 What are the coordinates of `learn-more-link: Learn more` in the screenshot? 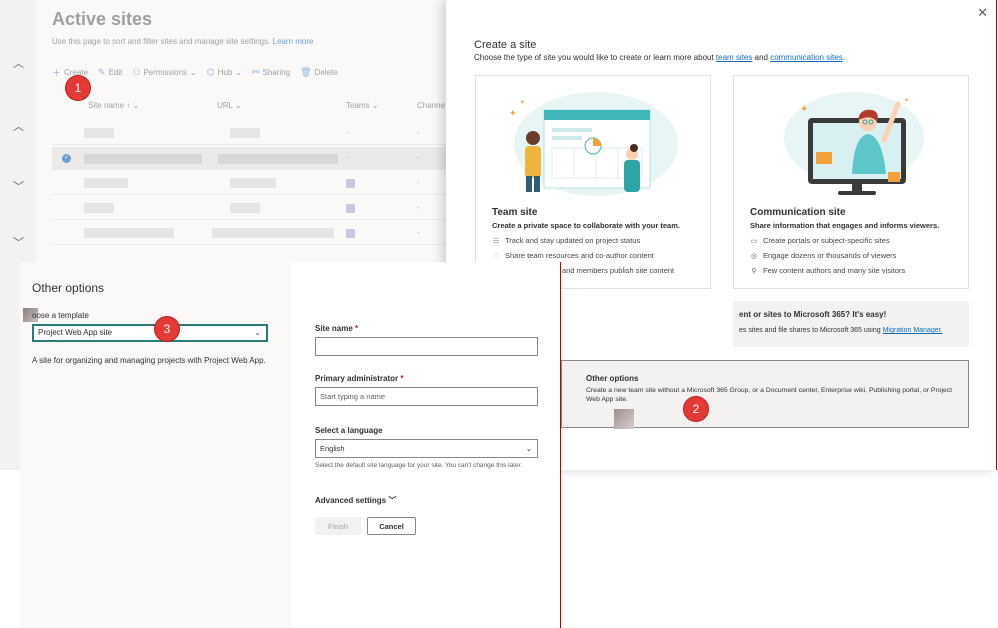 It's located at (293, 41).